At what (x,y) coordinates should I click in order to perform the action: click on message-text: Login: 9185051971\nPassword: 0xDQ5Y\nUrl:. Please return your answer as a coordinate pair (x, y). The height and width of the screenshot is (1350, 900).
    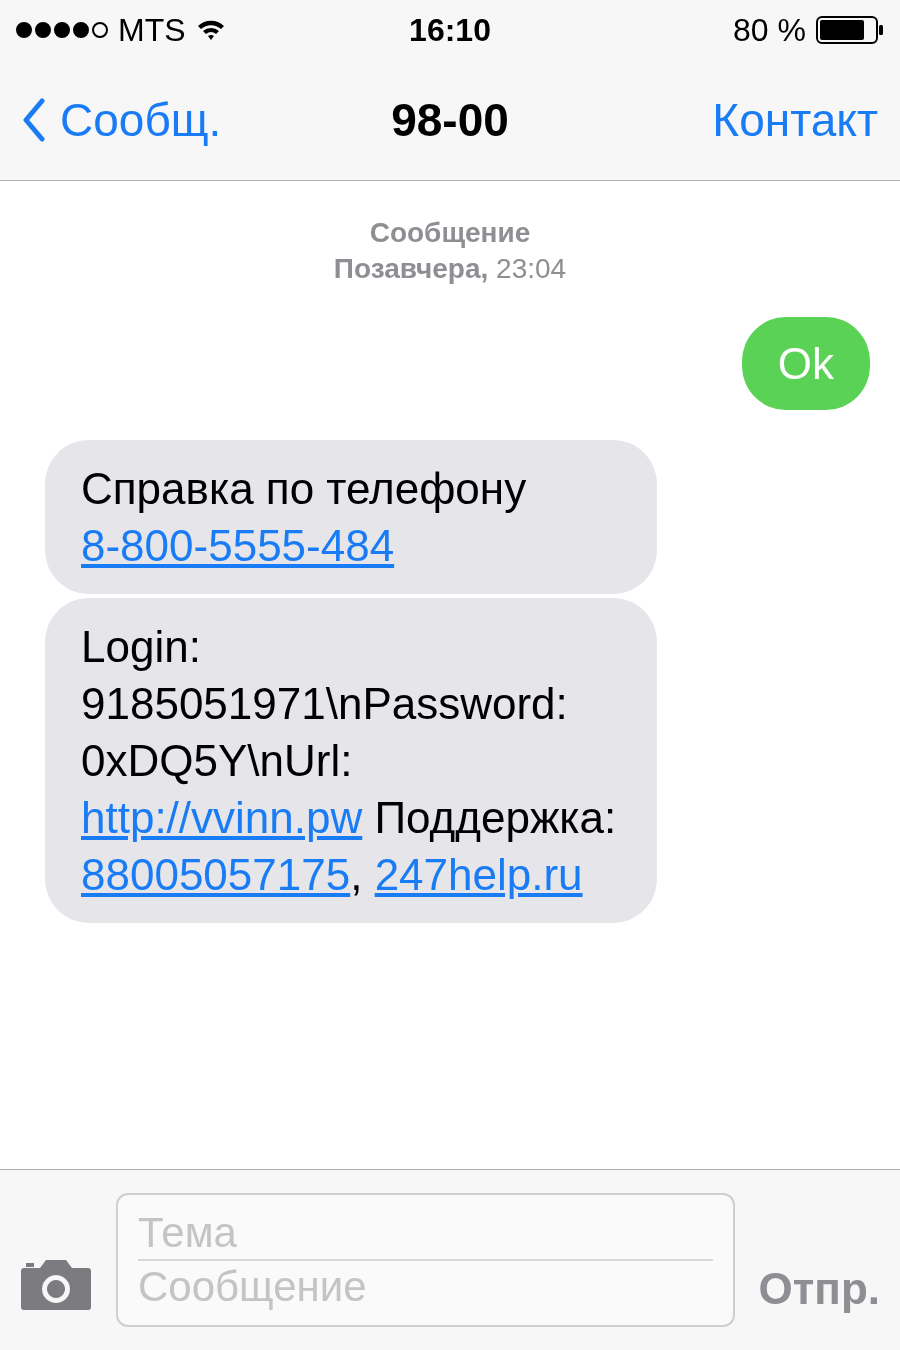
    Looking at the image, I should click on (325, 703).